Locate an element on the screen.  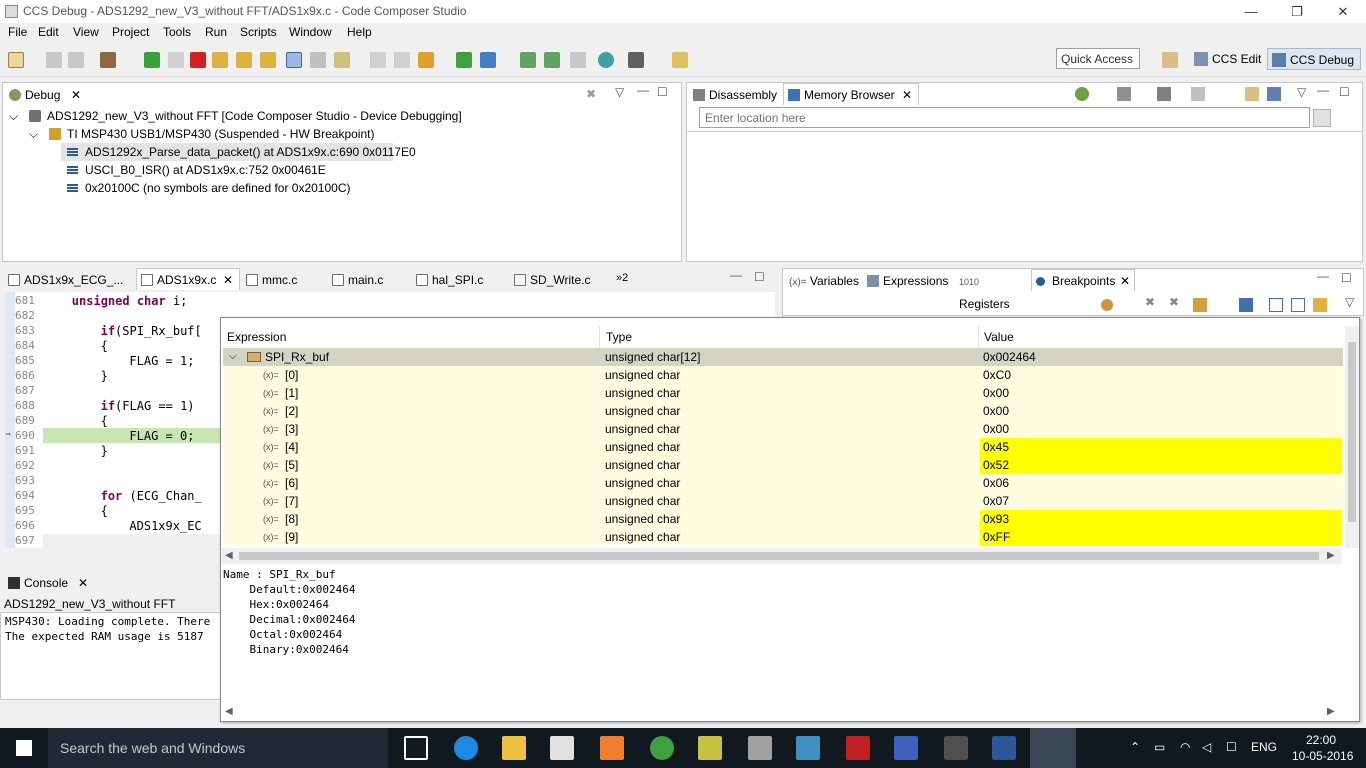
clock-date: 10-05-2016 is located at coordinates (1322, 756).